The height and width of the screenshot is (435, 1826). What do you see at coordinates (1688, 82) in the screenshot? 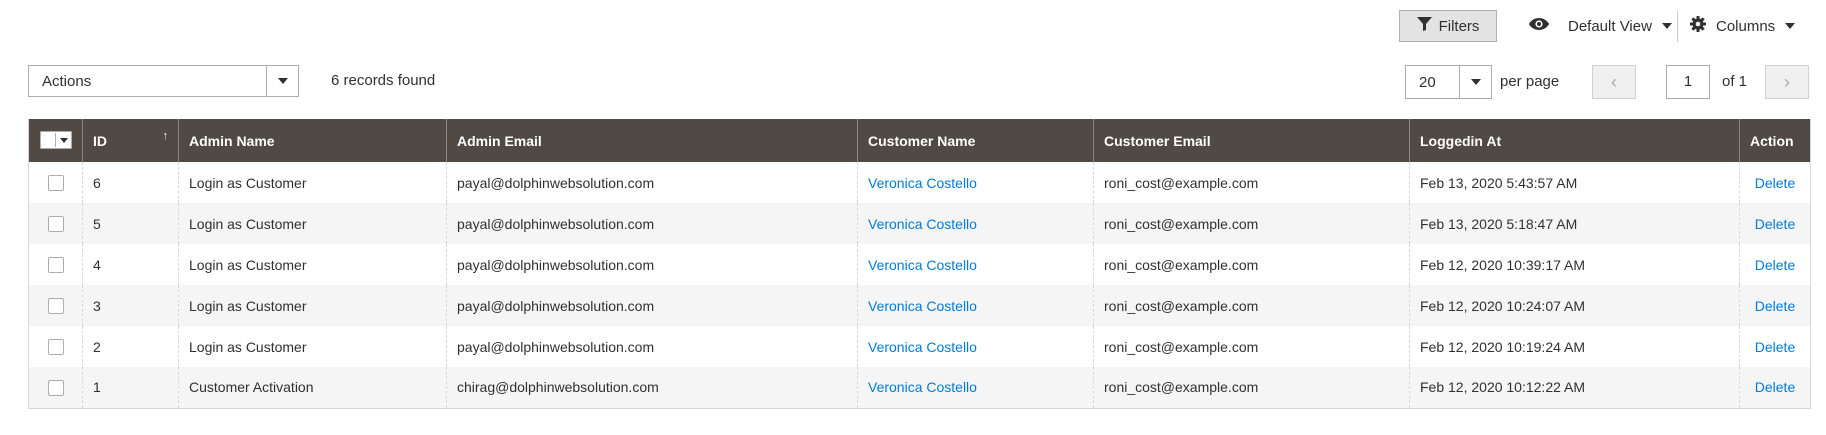
I see `current-page-input: 1` at bounding box center [1688, 82].